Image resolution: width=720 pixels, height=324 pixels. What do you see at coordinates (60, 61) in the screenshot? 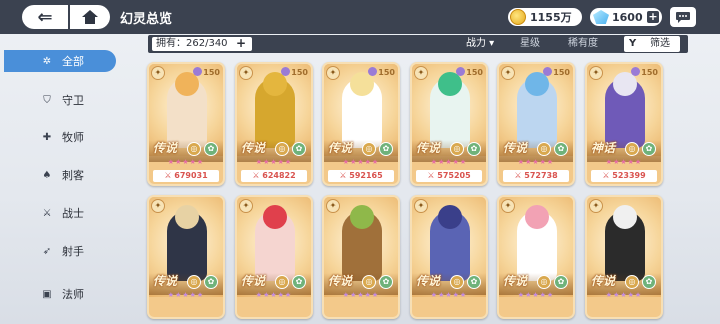
I see `sidebar-item-all: ✲ 全部` at bounding box center [60, 61].